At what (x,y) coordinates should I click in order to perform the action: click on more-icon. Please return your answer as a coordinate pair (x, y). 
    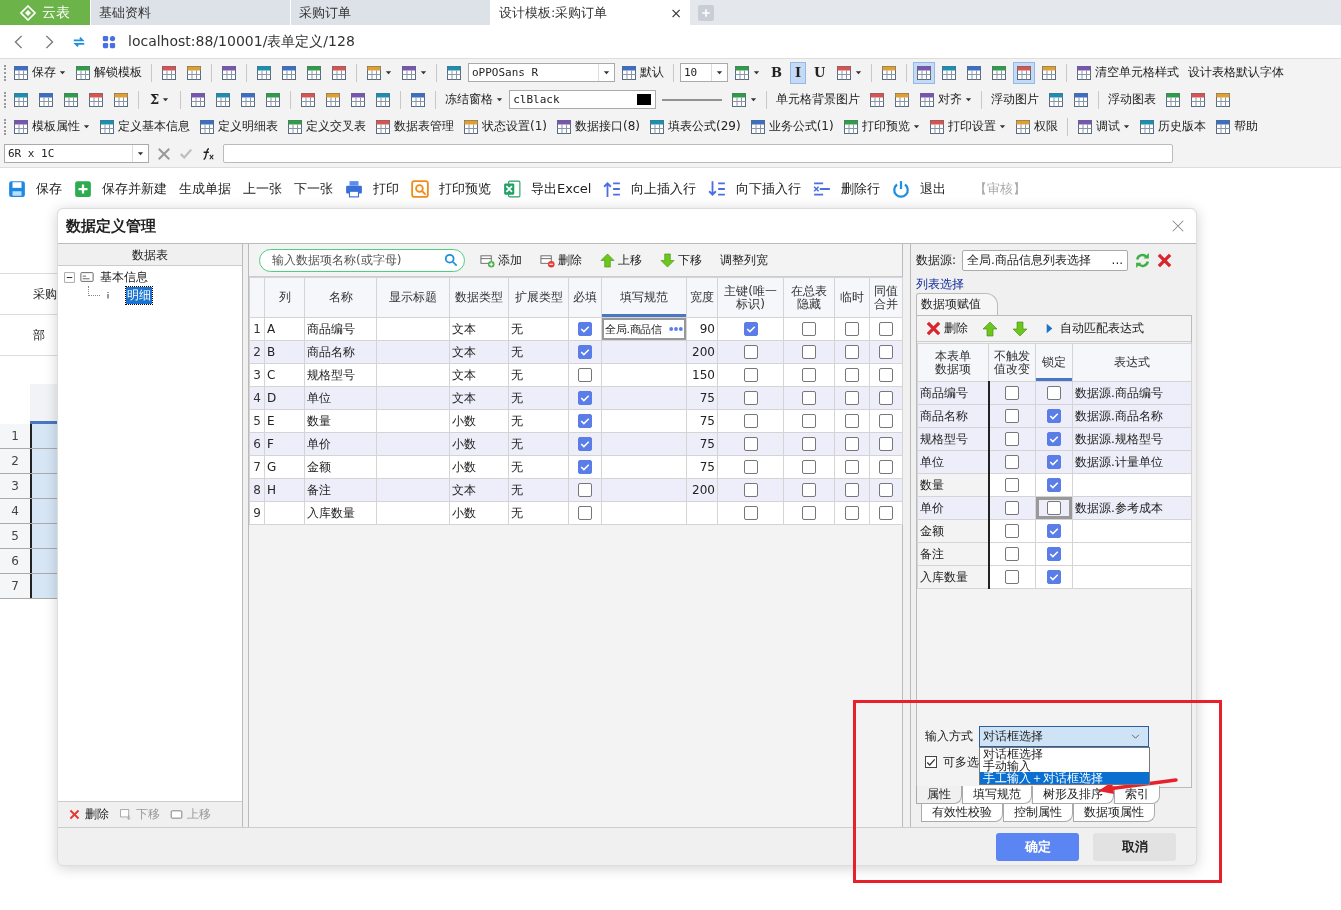
    Looking at the image, I should click on (676, 329).